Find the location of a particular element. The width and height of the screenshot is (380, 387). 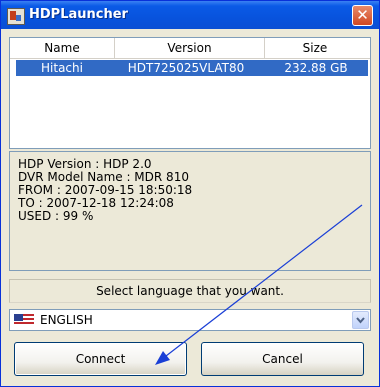

column-header-size: Size is located at coordinates (315, 48).